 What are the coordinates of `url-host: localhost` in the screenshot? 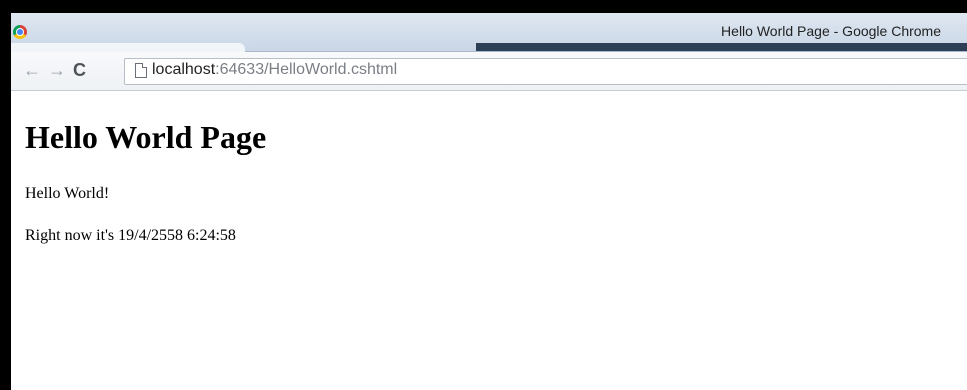 It's located at (184, 69).